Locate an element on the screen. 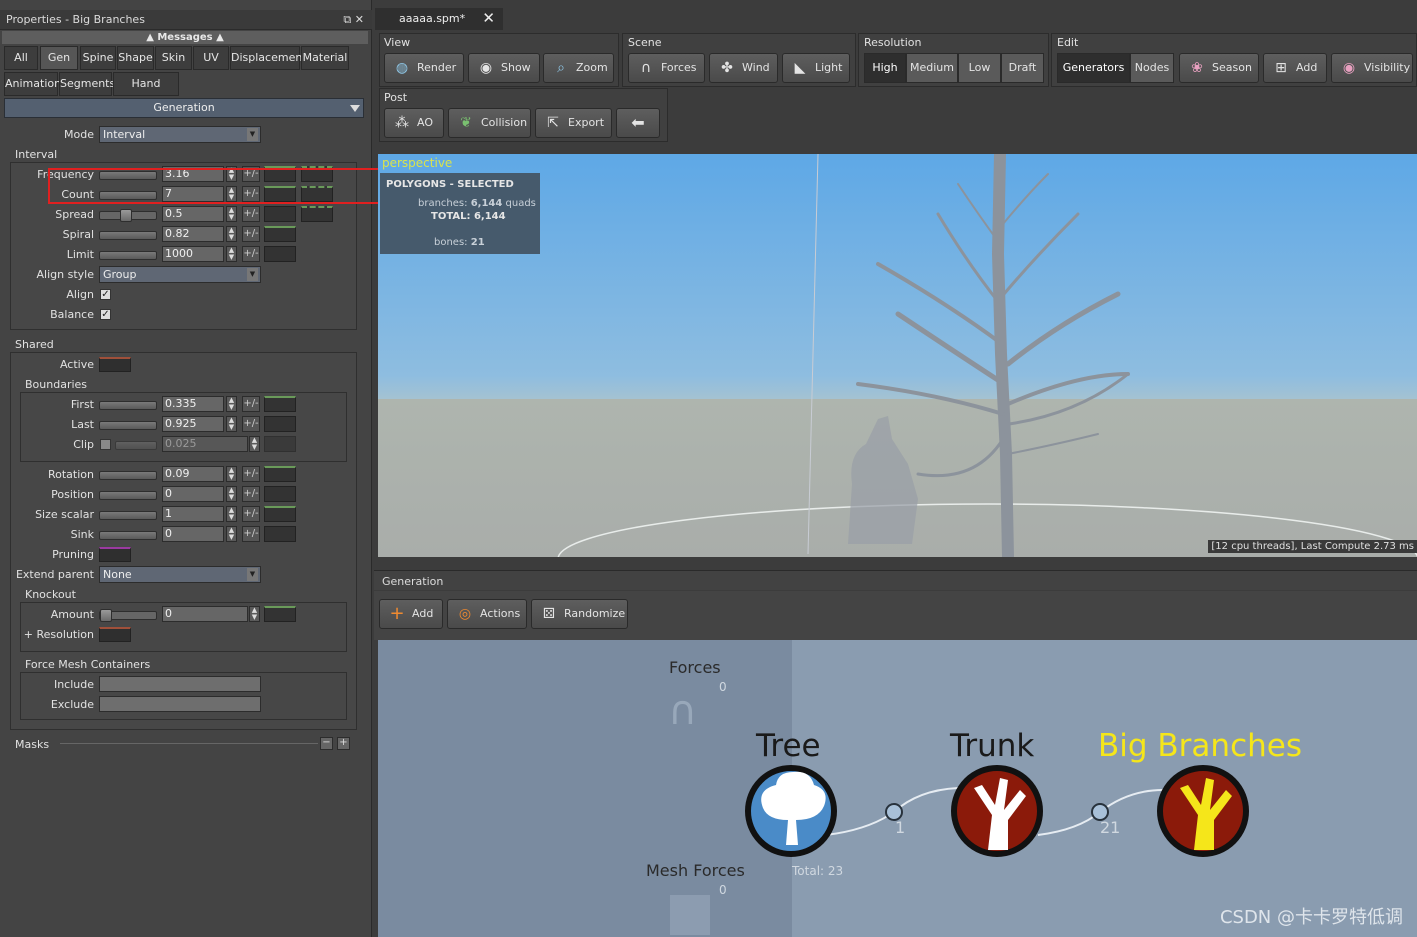  amount-slider is located at coordinates (128, 615).